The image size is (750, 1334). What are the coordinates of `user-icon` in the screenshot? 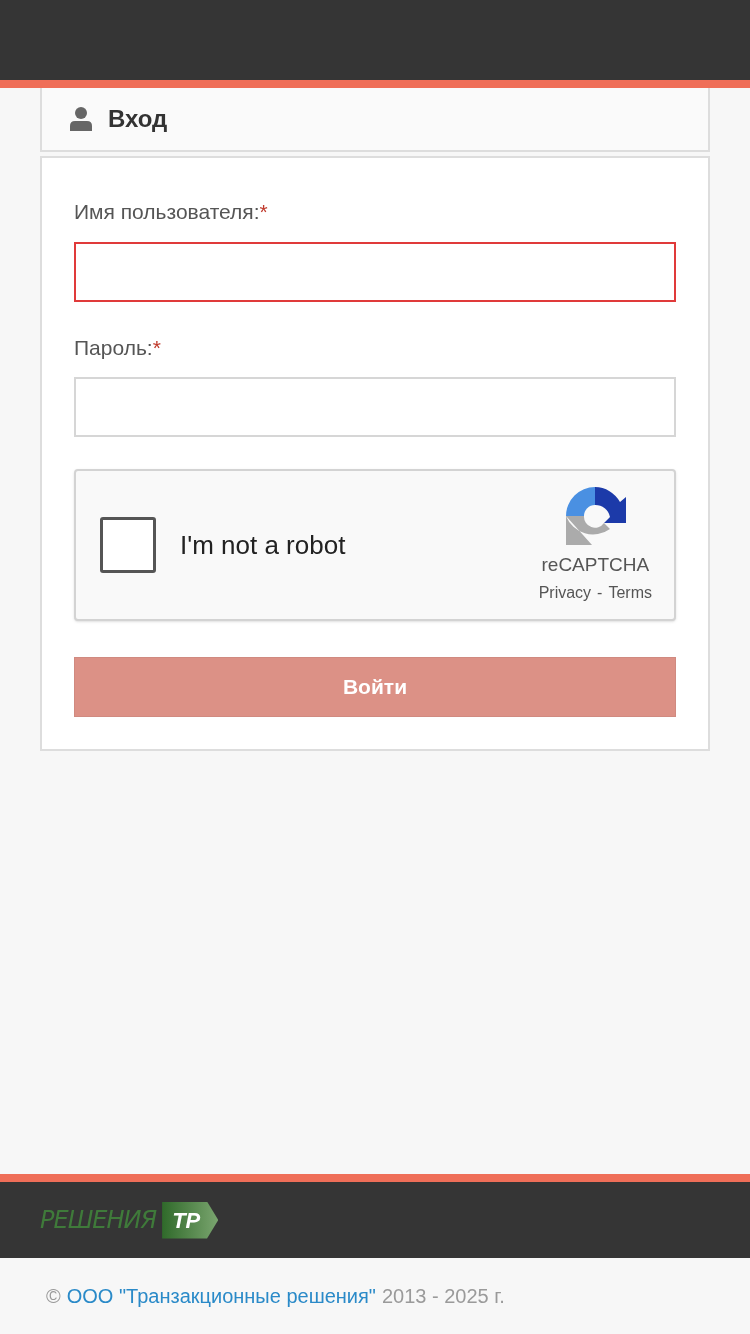 It's located at (81, 119).